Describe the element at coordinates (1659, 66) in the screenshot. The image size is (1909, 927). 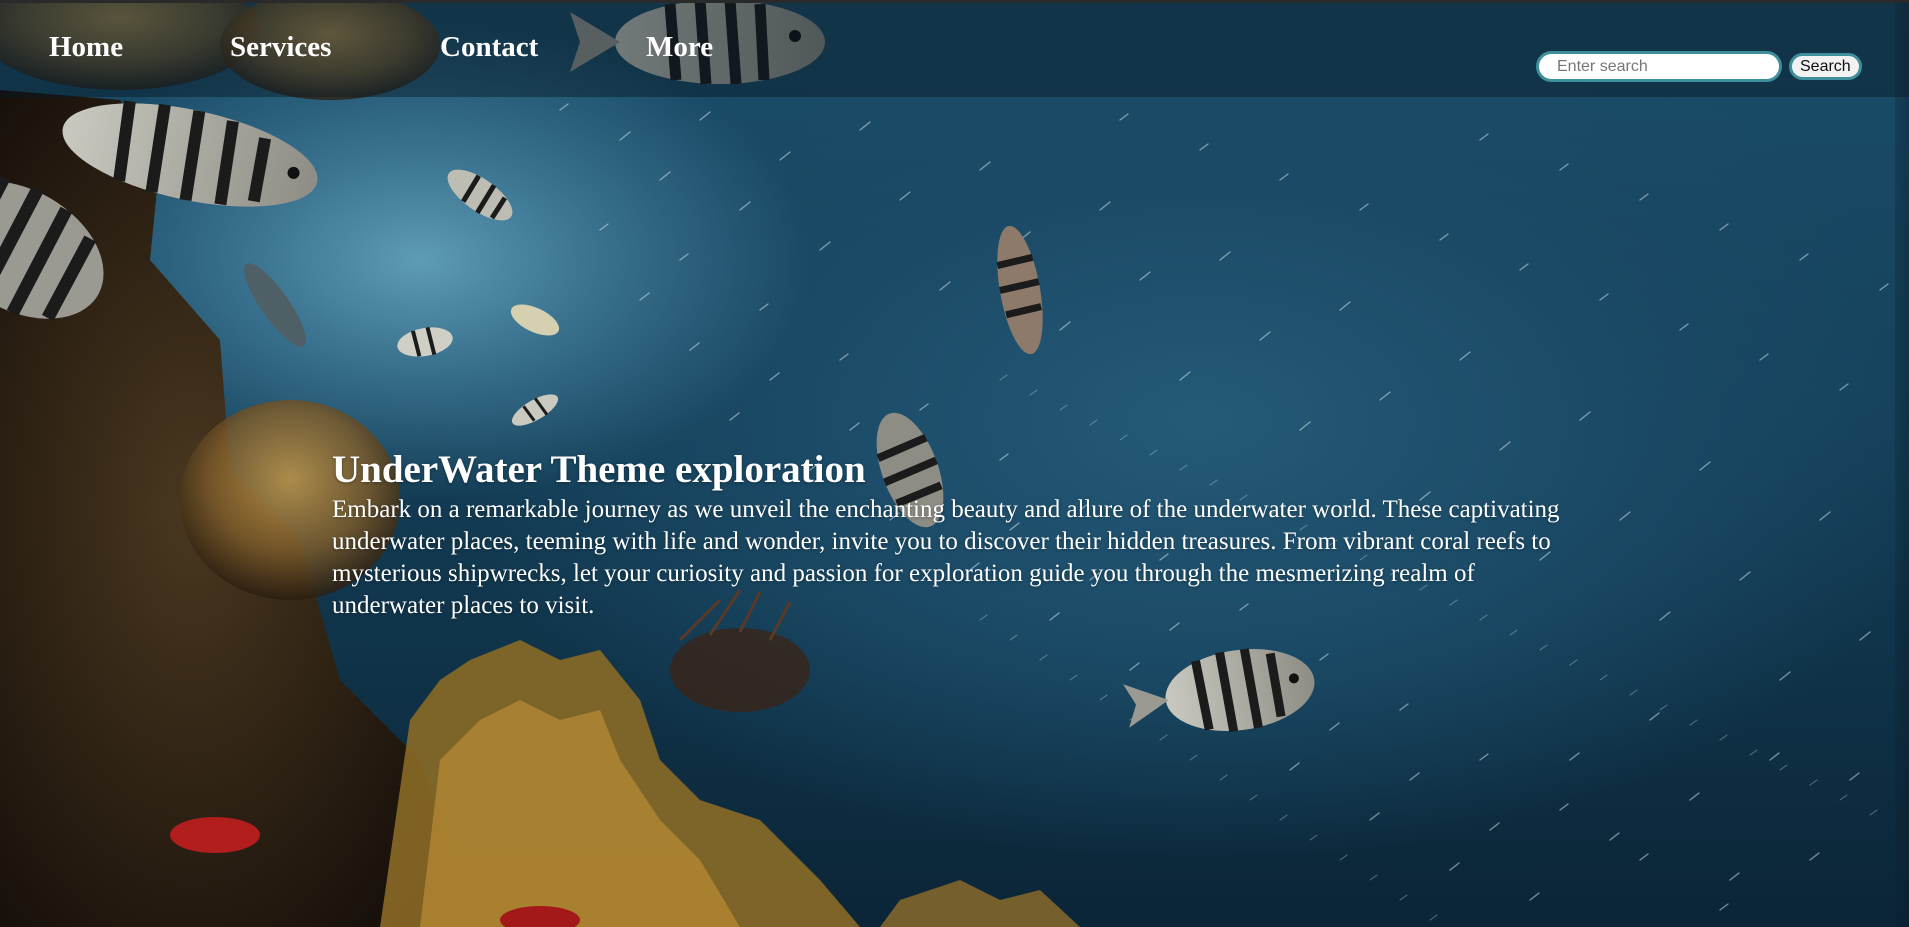
I see `search-input` at that location.